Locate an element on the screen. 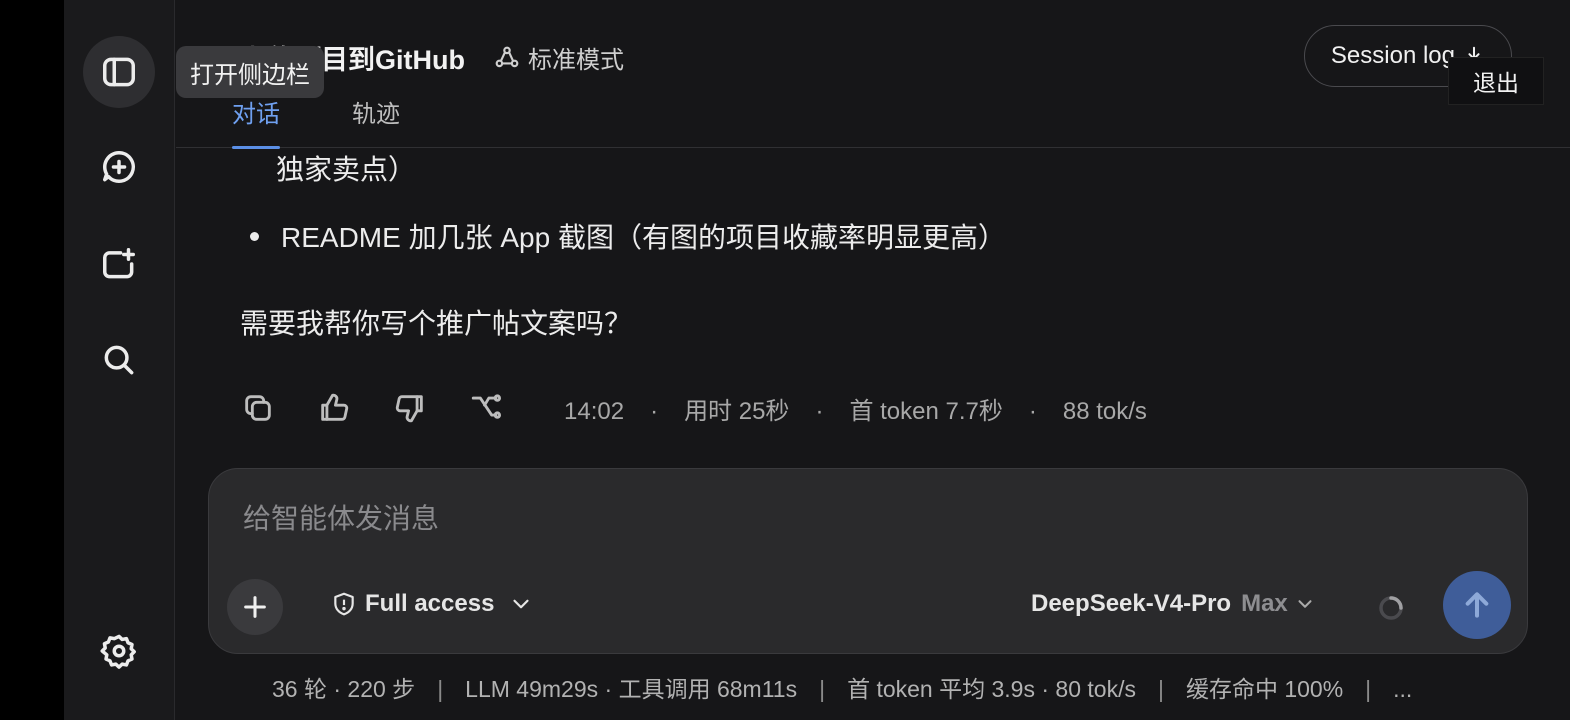  arrow-up-icon is located at coordinates (1477, 605).